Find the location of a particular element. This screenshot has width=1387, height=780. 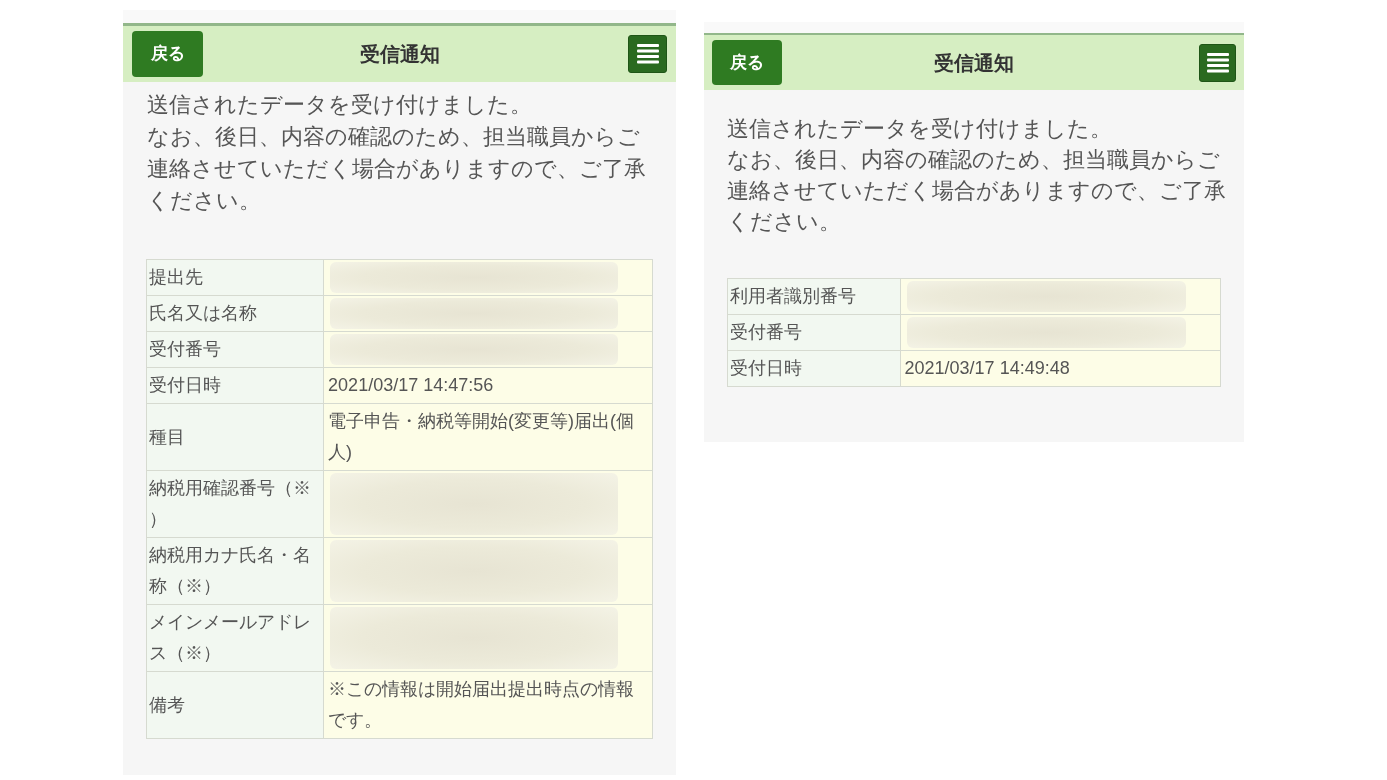

field-label: 納税用カナ氏名・名称（※） is located at coordinates (235, 571).